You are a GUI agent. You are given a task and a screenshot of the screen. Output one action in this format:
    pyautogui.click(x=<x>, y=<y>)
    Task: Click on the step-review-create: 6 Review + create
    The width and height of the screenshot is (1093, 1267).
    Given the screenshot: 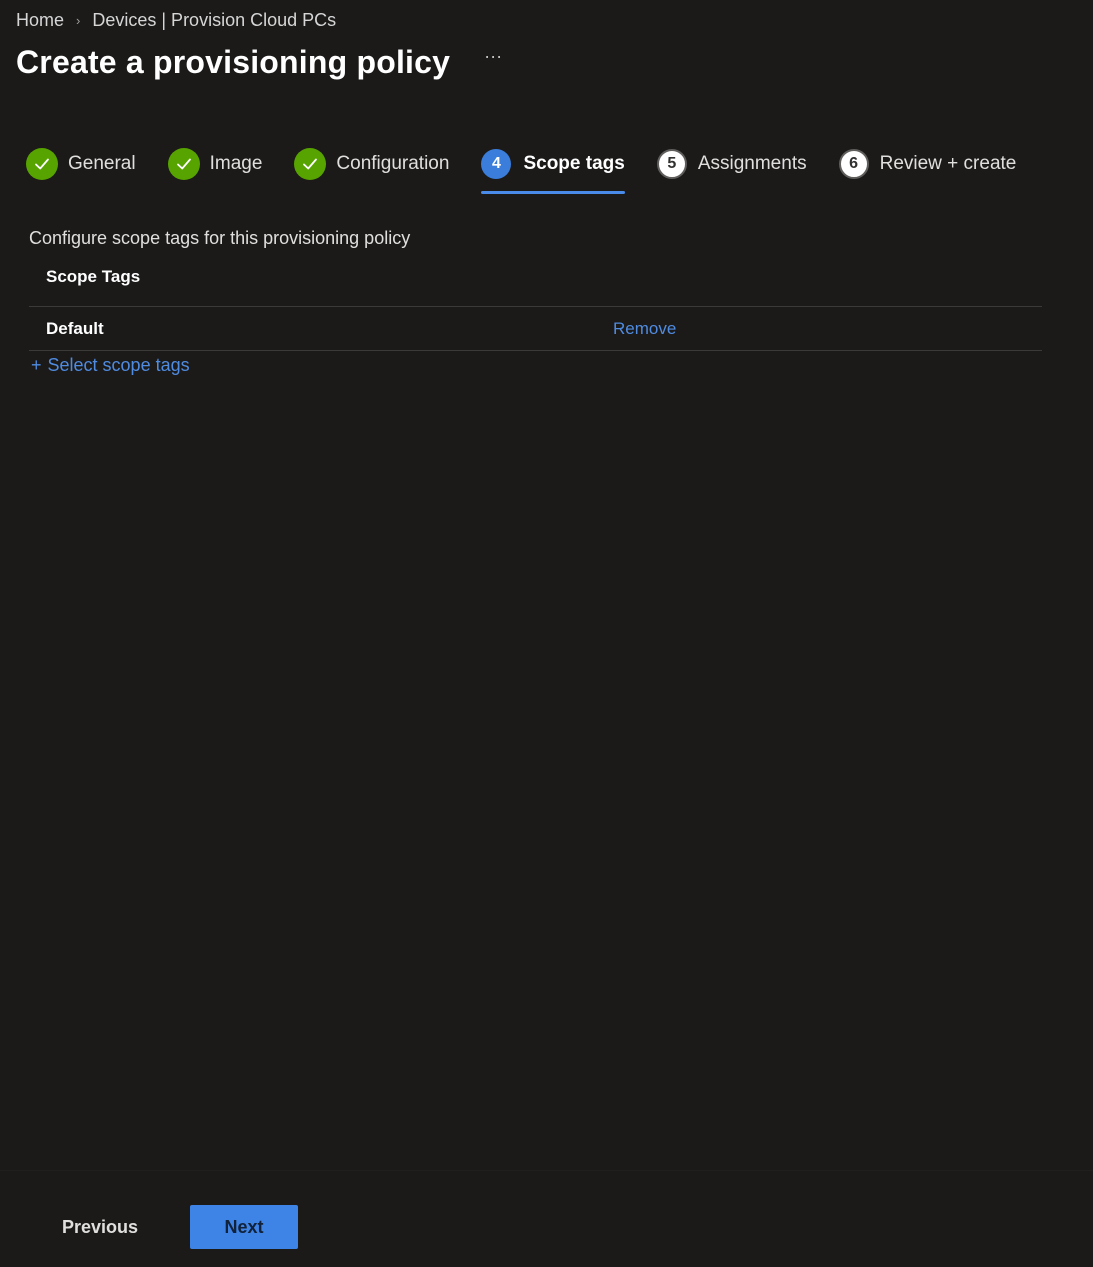 What is the action you would take?
    pyautogui.click(x=927, y=164)
    